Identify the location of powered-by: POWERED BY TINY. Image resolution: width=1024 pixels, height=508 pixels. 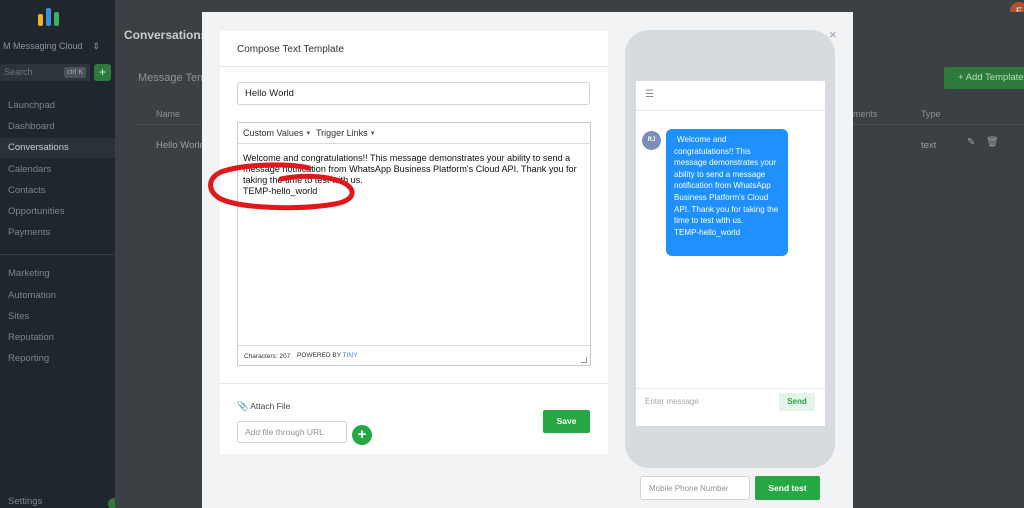
(327, 355).